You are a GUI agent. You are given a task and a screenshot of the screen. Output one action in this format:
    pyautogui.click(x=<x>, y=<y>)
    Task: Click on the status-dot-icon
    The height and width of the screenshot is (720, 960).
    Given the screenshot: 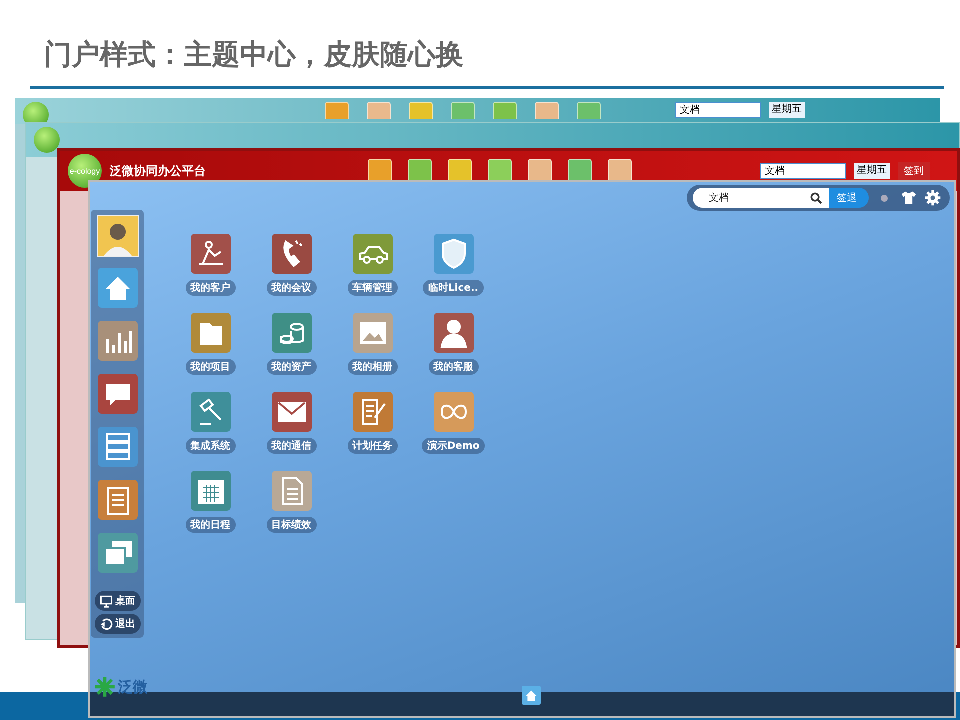 What is the action you would take?
    pyautogui.click(x=884, y=198)
    